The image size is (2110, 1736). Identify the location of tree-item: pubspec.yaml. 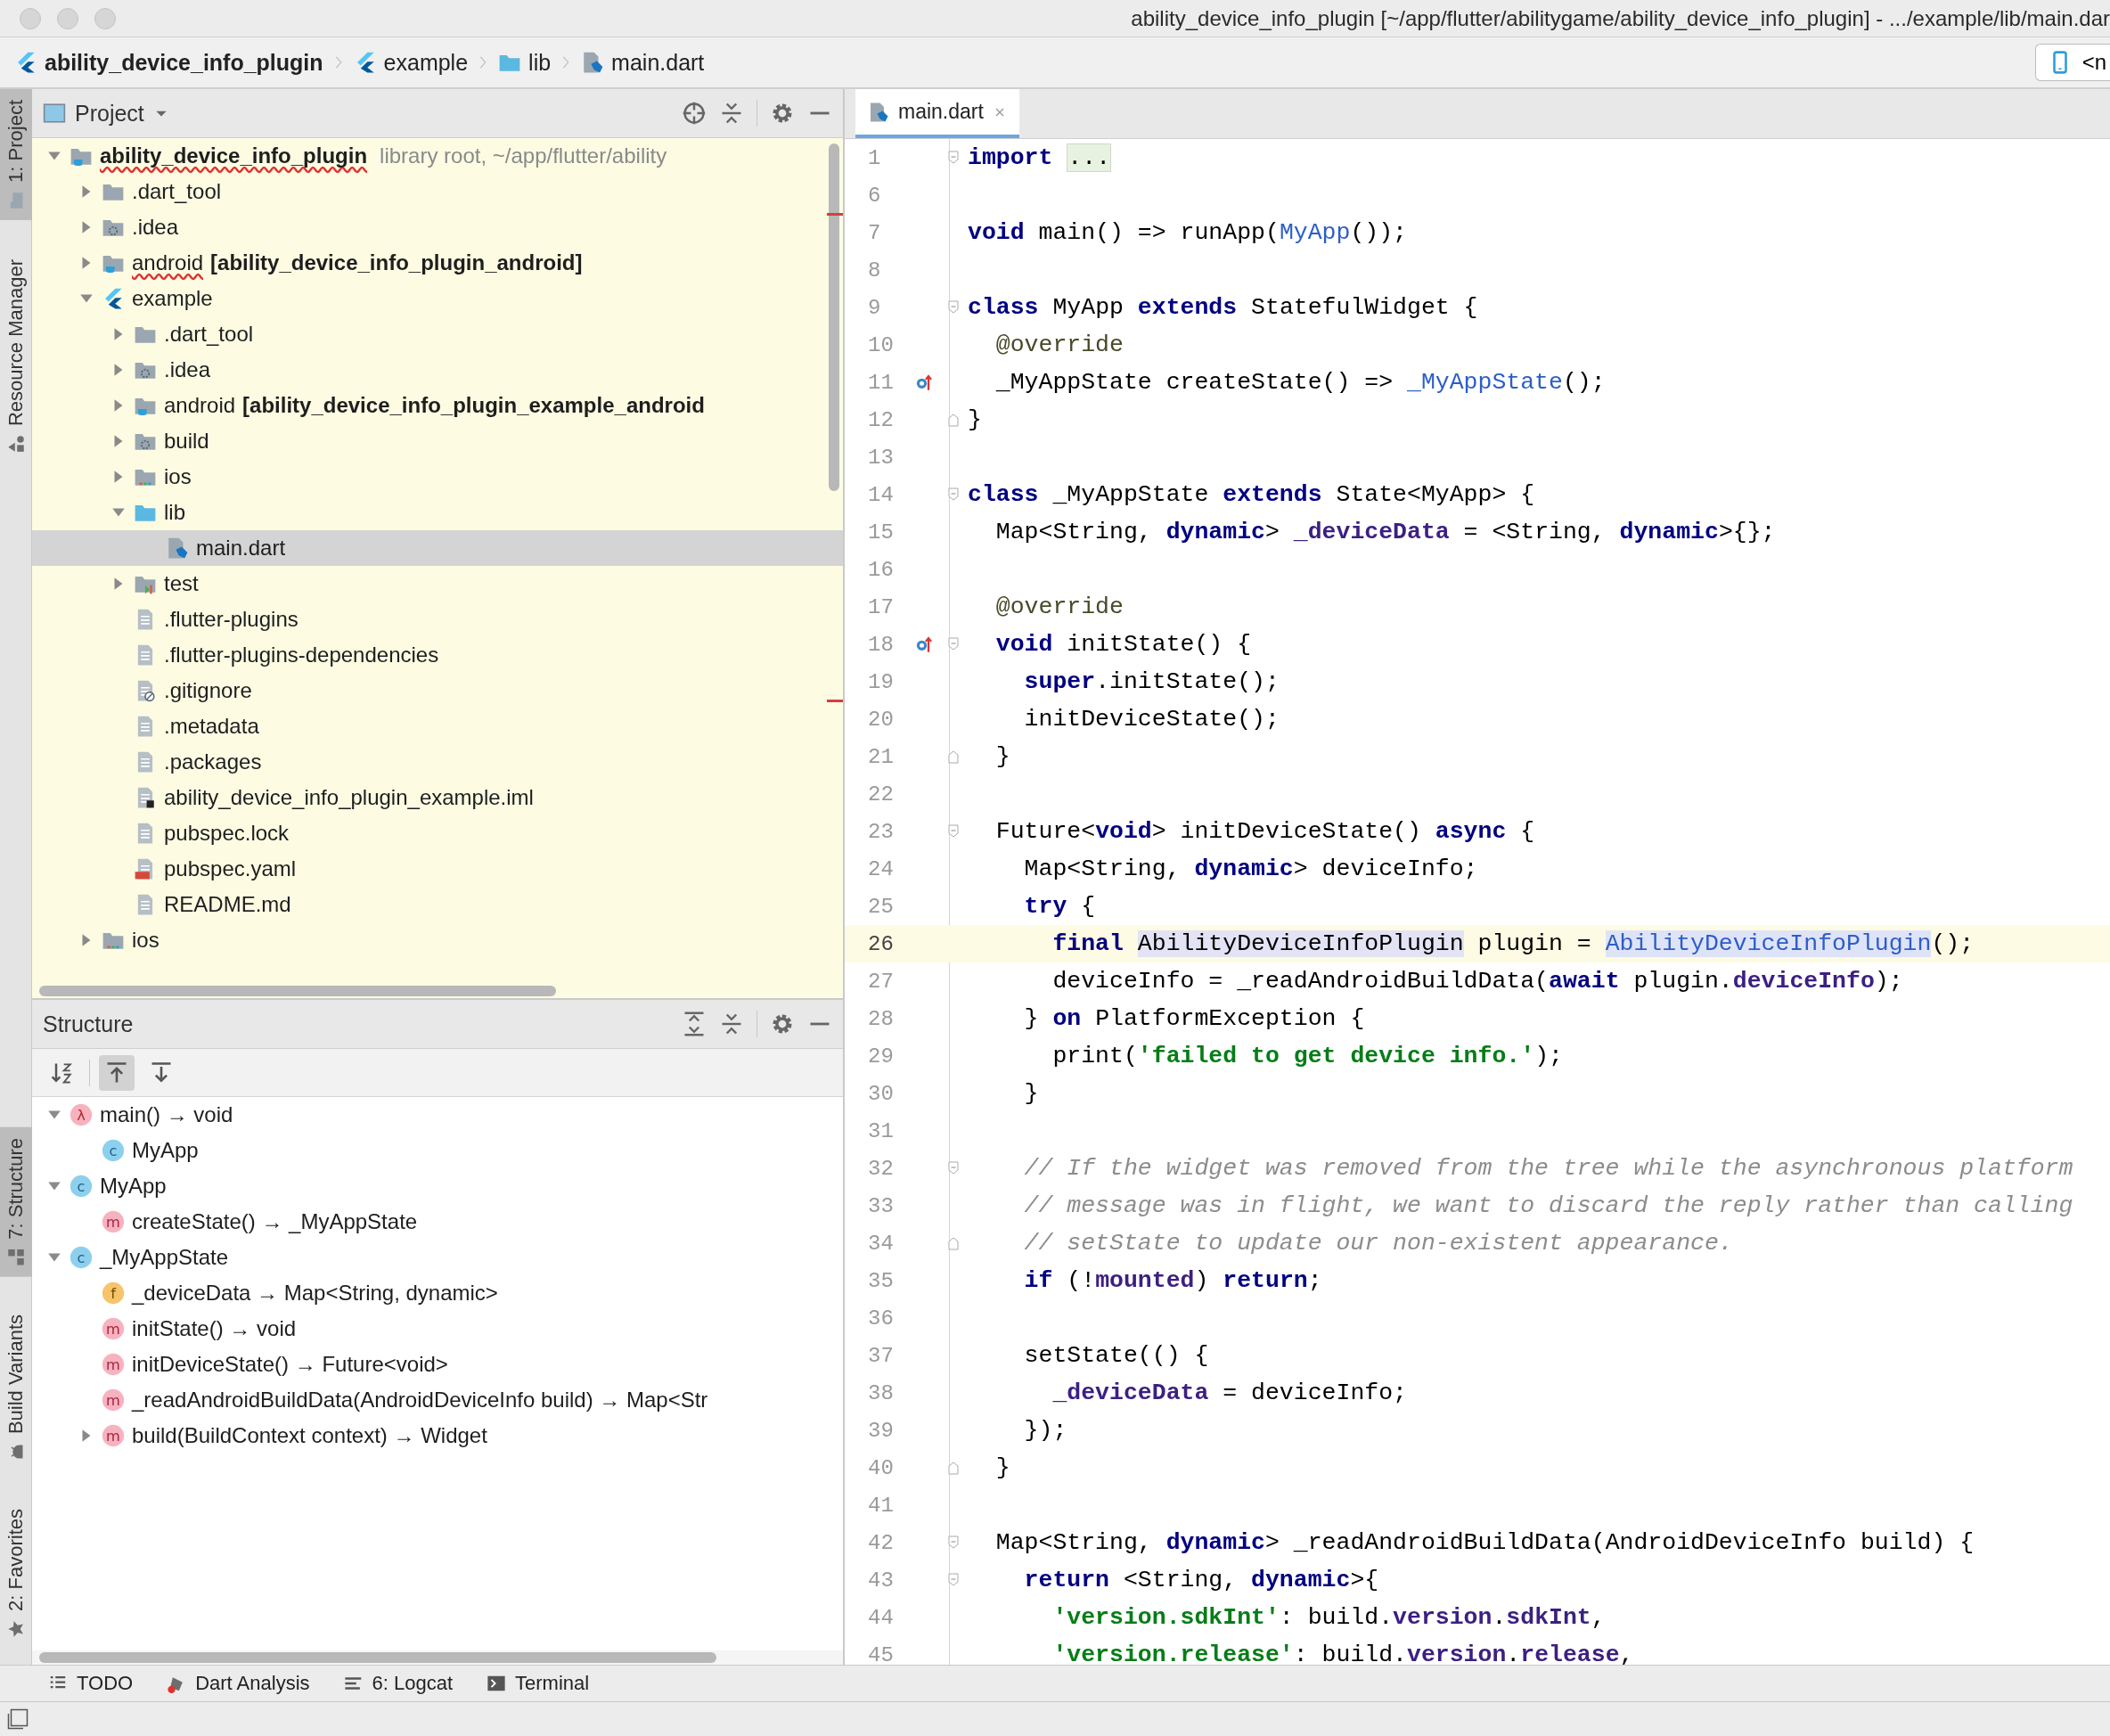
(437, 869).